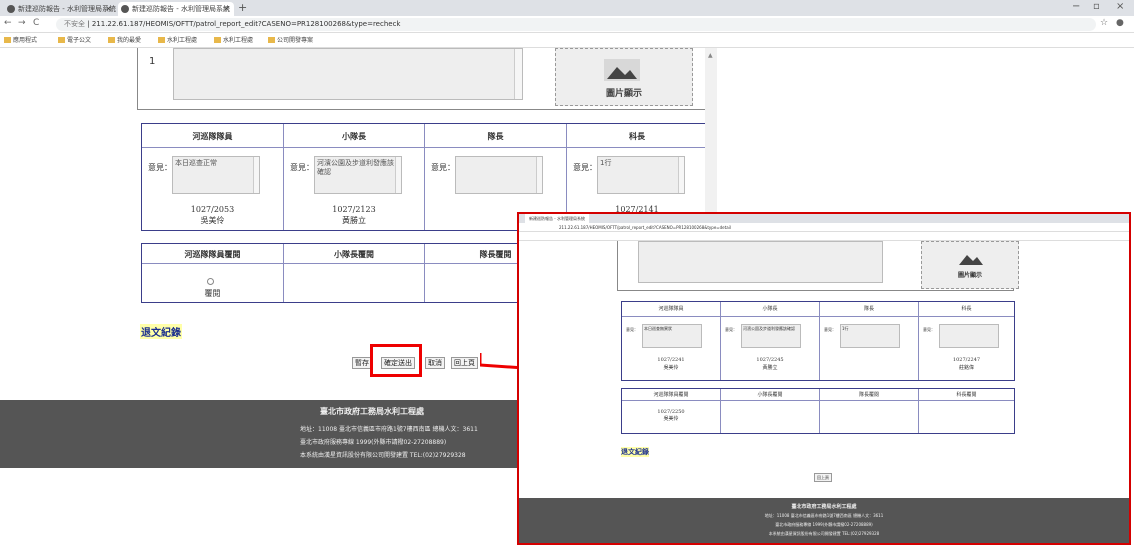  I want to click on signoff-column: 河巡隊隊員 意見： 本日巡查正常 1027/2053 吳美伶, so click(213, 177).